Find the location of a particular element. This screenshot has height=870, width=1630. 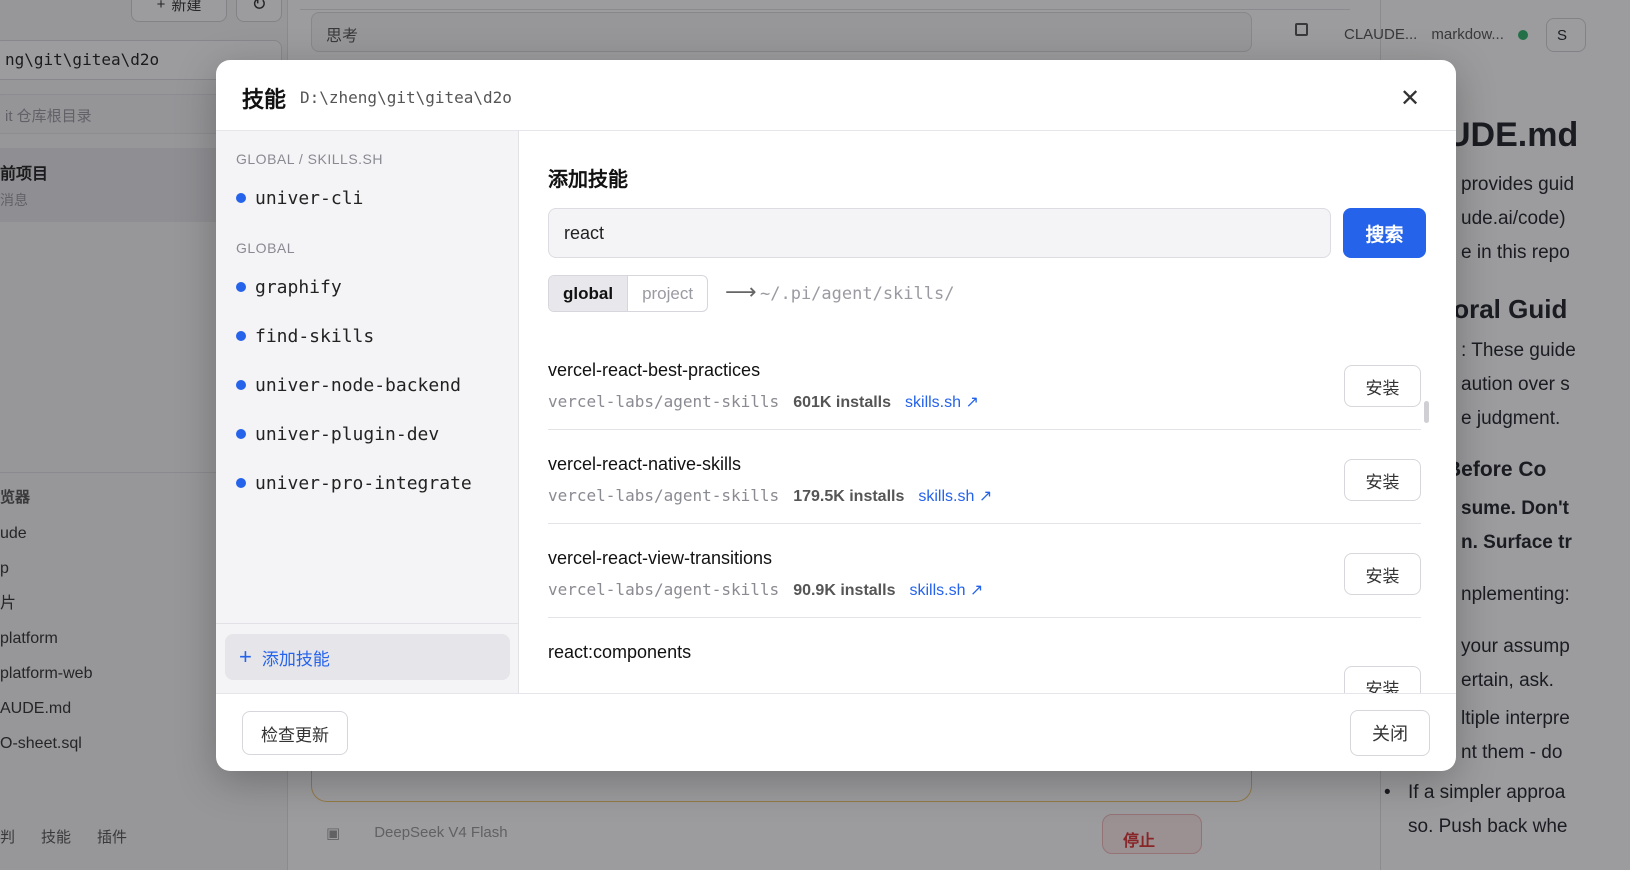

add-skill-title: 添加技能 is located at coordinates (588, 180).